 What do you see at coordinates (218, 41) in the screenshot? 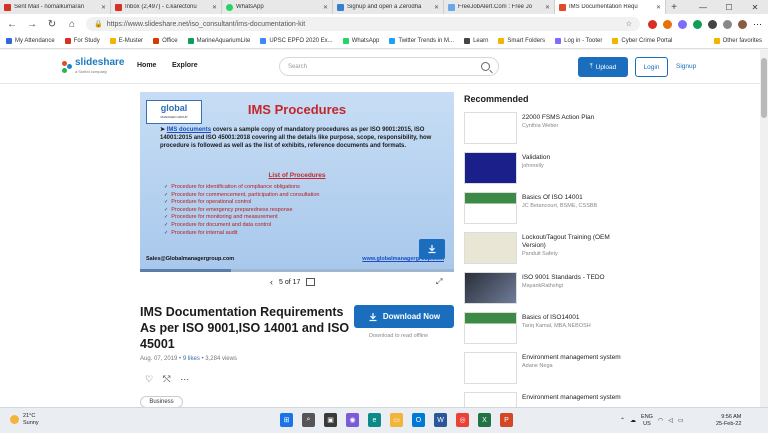
I see `bookmark-item: MarineAquariumLite` at bounding box center [218, 41].